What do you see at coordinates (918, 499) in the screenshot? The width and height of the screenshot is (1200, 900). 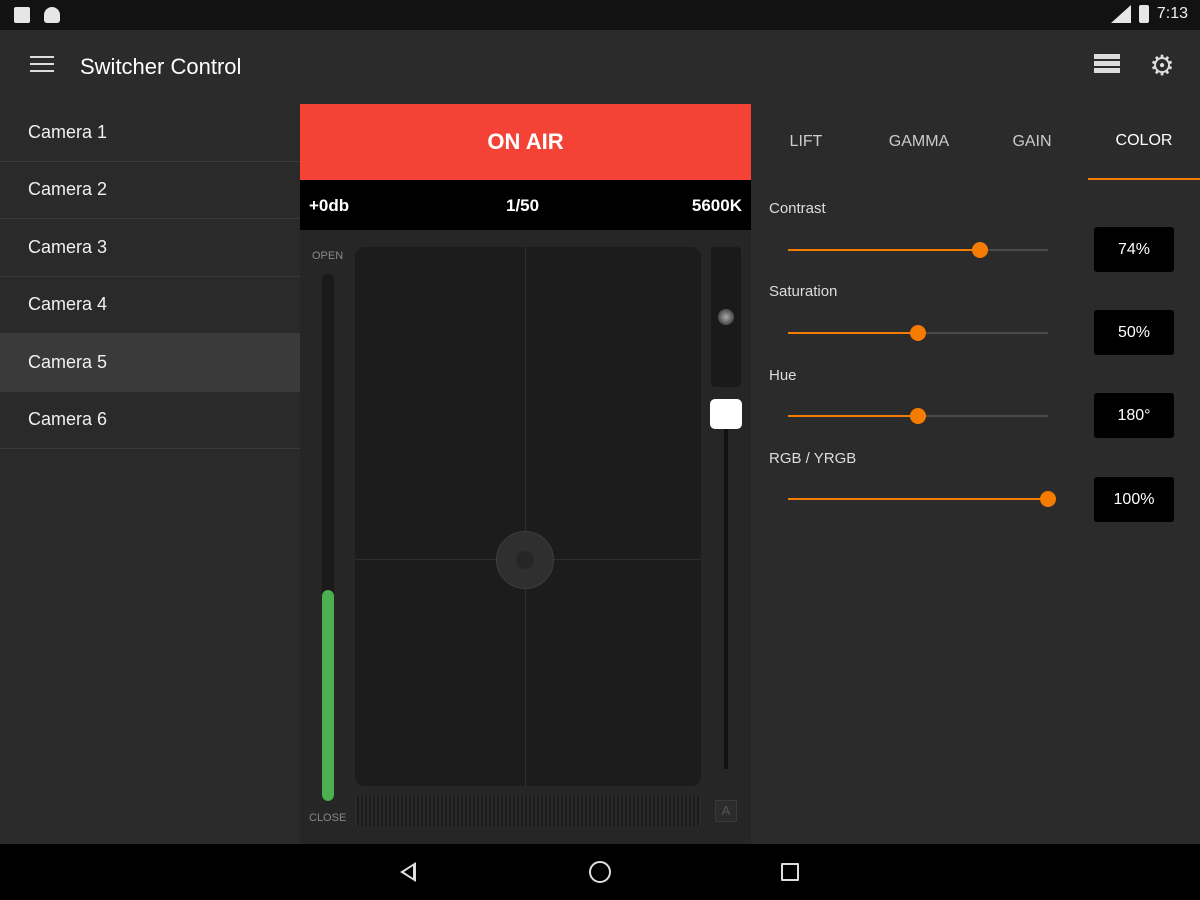 I see `rgb-slider-fill` at bounding box center [918, 499].